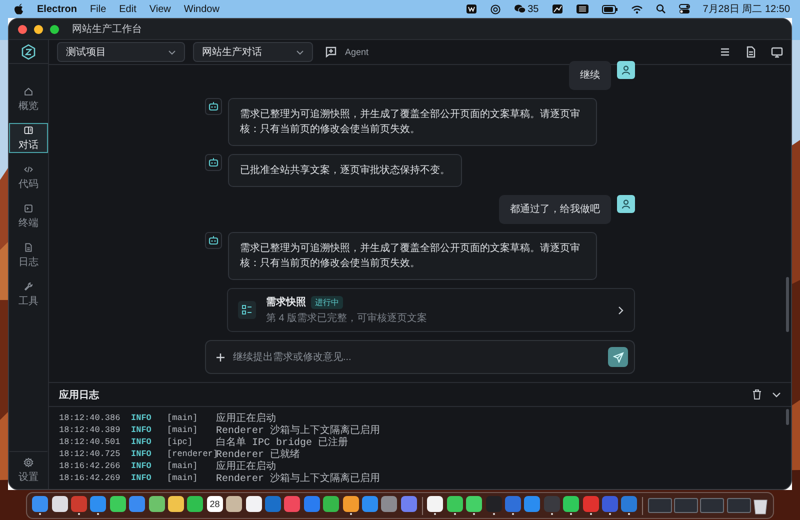 Image resolution: width=800 pixels, height=520 pixels. What do you see at coordinates (191, 454) in the screenshot?
I see `log-source: [renderer]` at bounding box center [191, 454].